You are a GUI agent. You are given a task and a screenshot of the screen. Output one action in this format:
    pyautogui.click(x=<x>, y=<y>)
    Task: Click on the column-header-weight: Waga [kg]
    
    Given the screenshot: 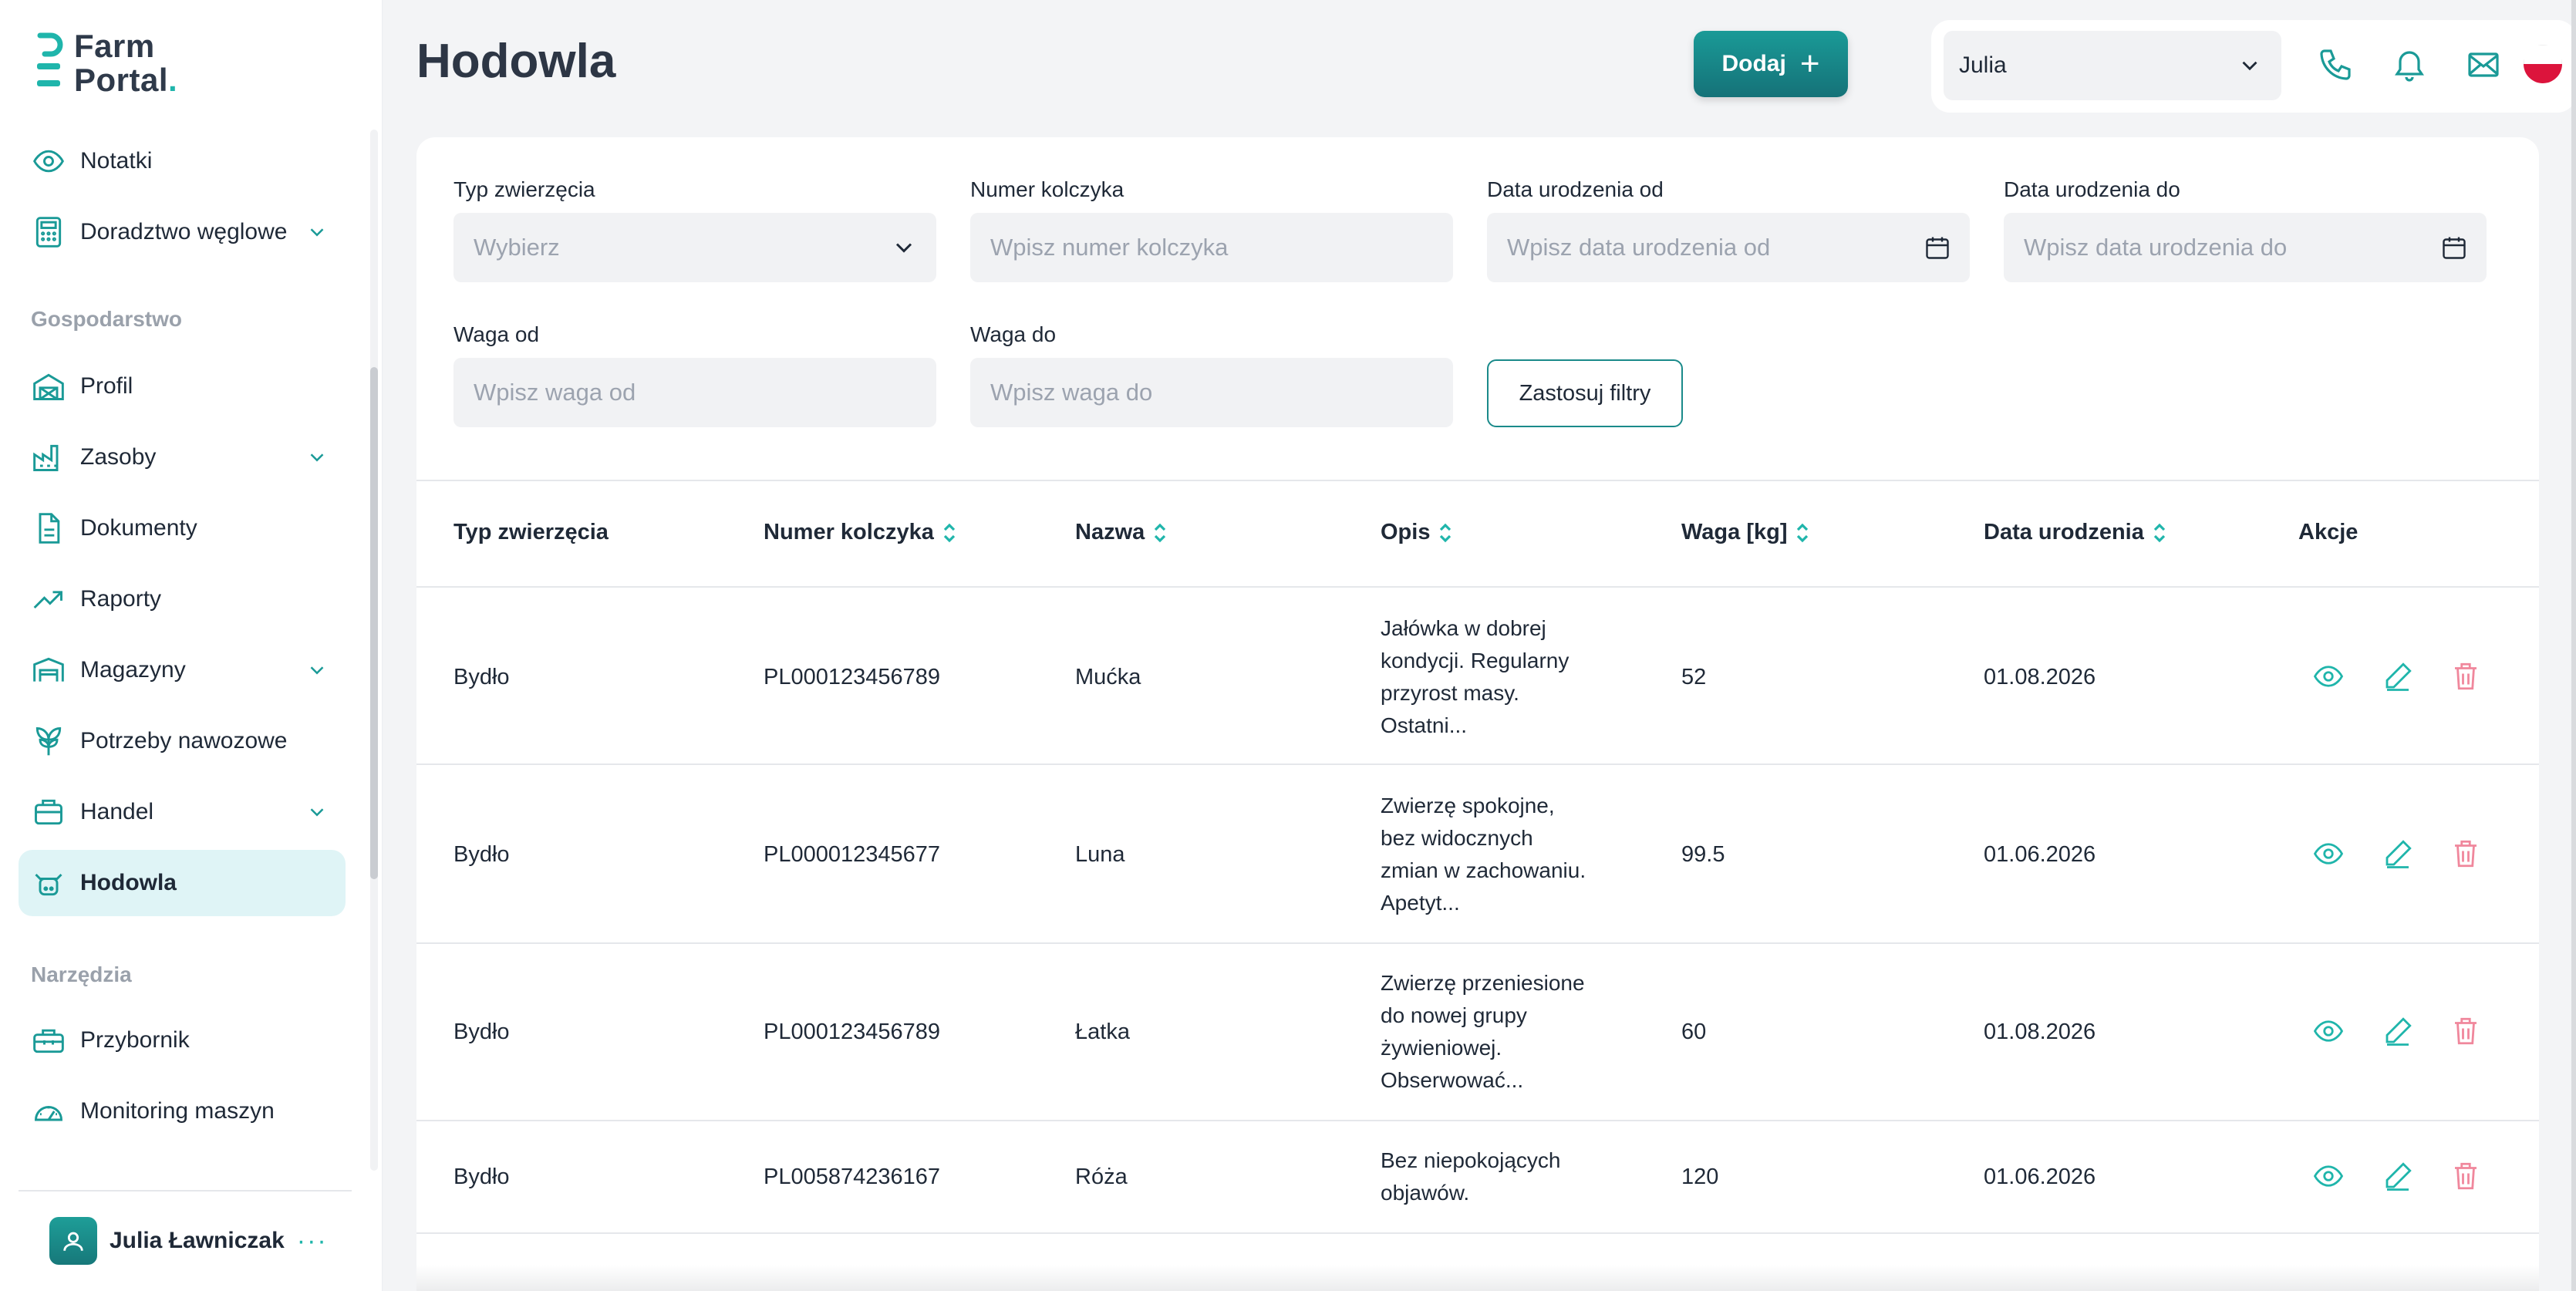 What is the action you would take?
    pyautogui.click(x=1745, y=532)
    